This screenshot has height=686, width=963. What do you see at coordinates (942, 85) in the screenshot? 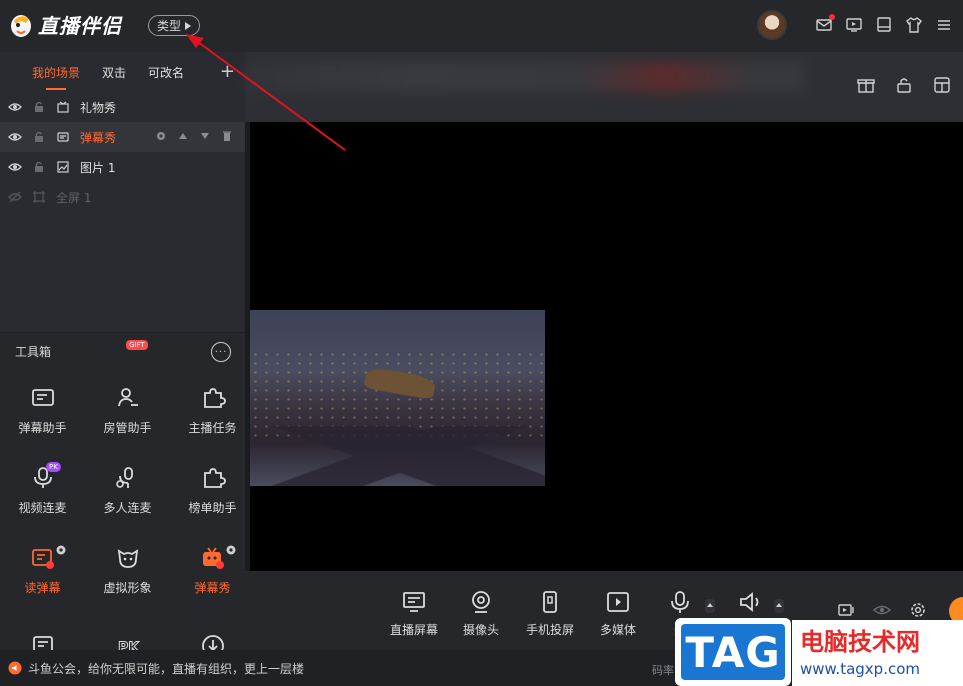
I see `layout-icon` at bounding box center [942, 85].